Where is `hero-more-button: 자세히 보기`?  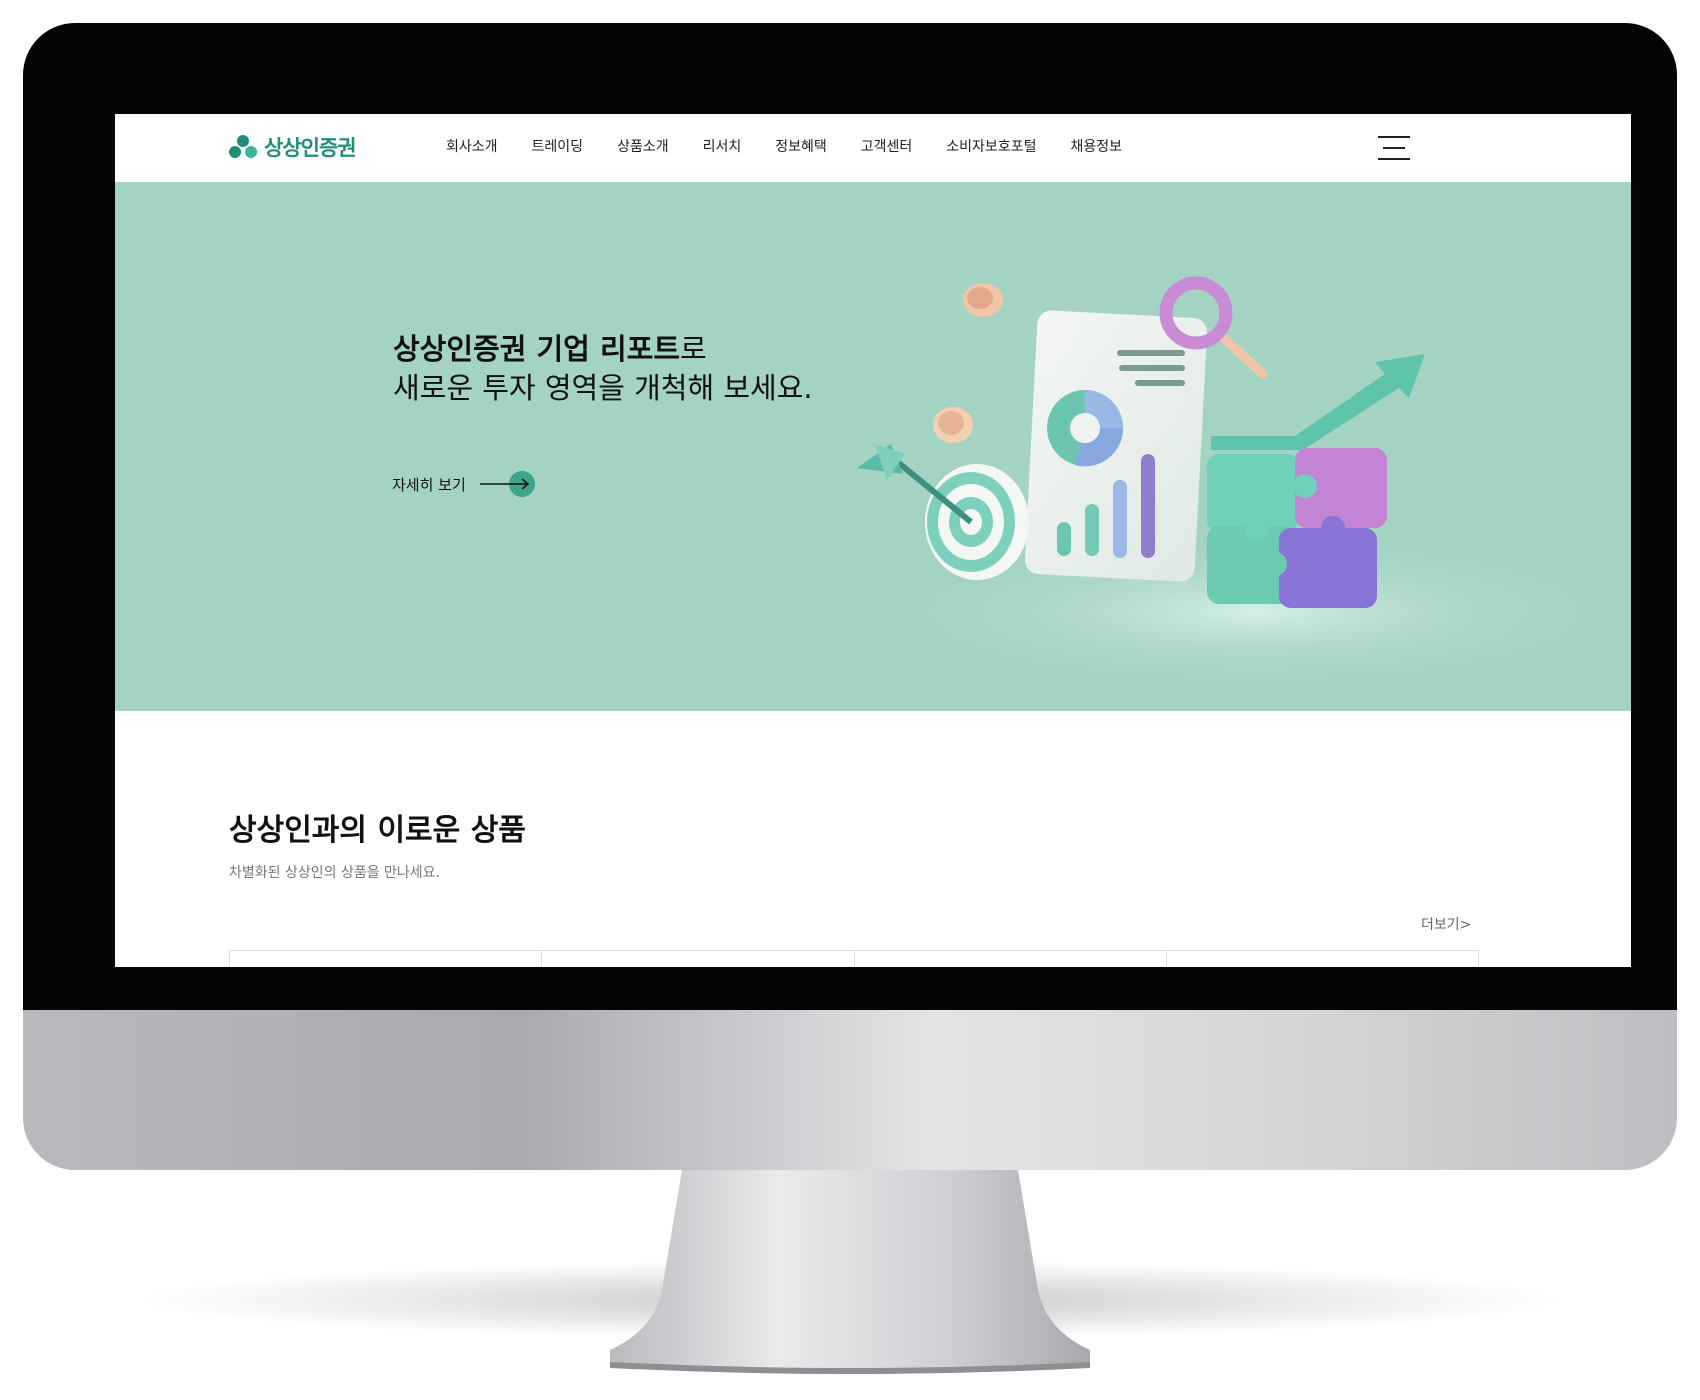 hero-more-button: 자세히 보기 is located at coordinates (465, 484).